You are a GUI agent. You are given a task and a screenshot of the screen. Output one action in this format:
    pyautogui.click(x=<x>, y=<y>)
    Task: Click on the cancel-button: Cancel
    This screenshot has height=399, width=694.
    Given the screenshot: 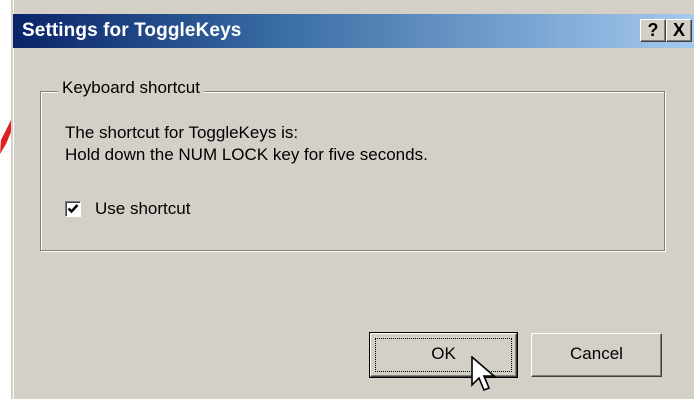 What is the action you would take?
    pyautogui.click(x=596, y=355)
    